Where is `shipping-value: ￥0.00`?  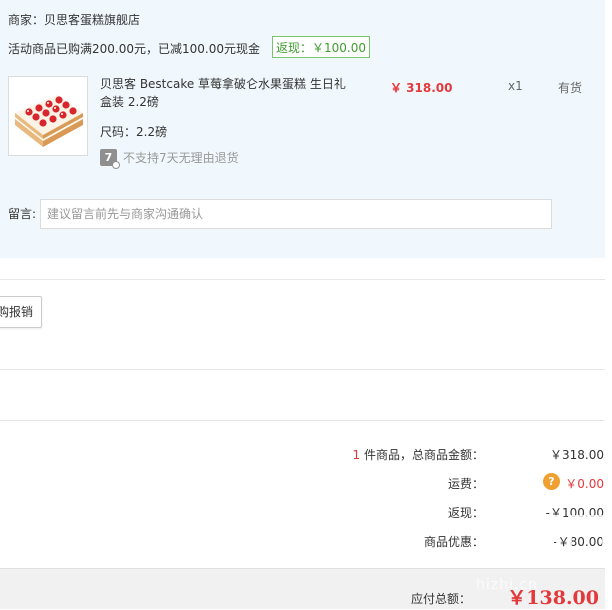
shipping-value: ￥0.00 is located at coordinates (584, 484).